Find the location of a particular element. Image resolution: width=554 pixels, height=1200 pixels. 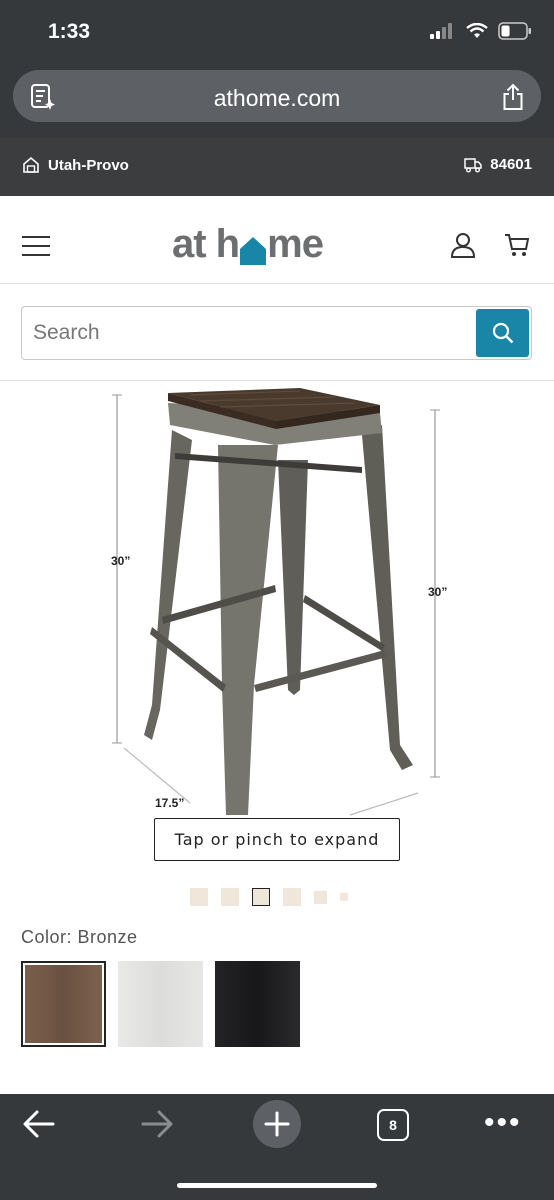

logo-text-right: me is located at coordinates (295, 244).